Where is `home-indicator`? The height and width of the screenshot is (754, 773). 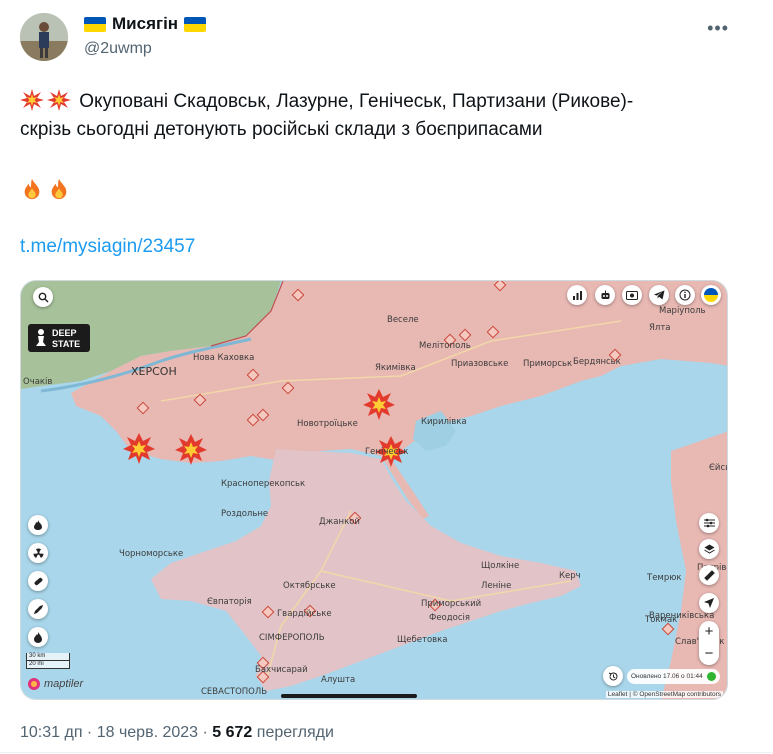
home-indicator is located at coordinates (349, 696).